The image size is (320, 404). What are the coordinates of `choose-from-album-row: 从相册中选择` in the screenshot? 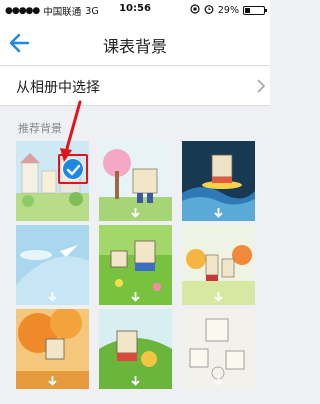 It's located at (135, 86).